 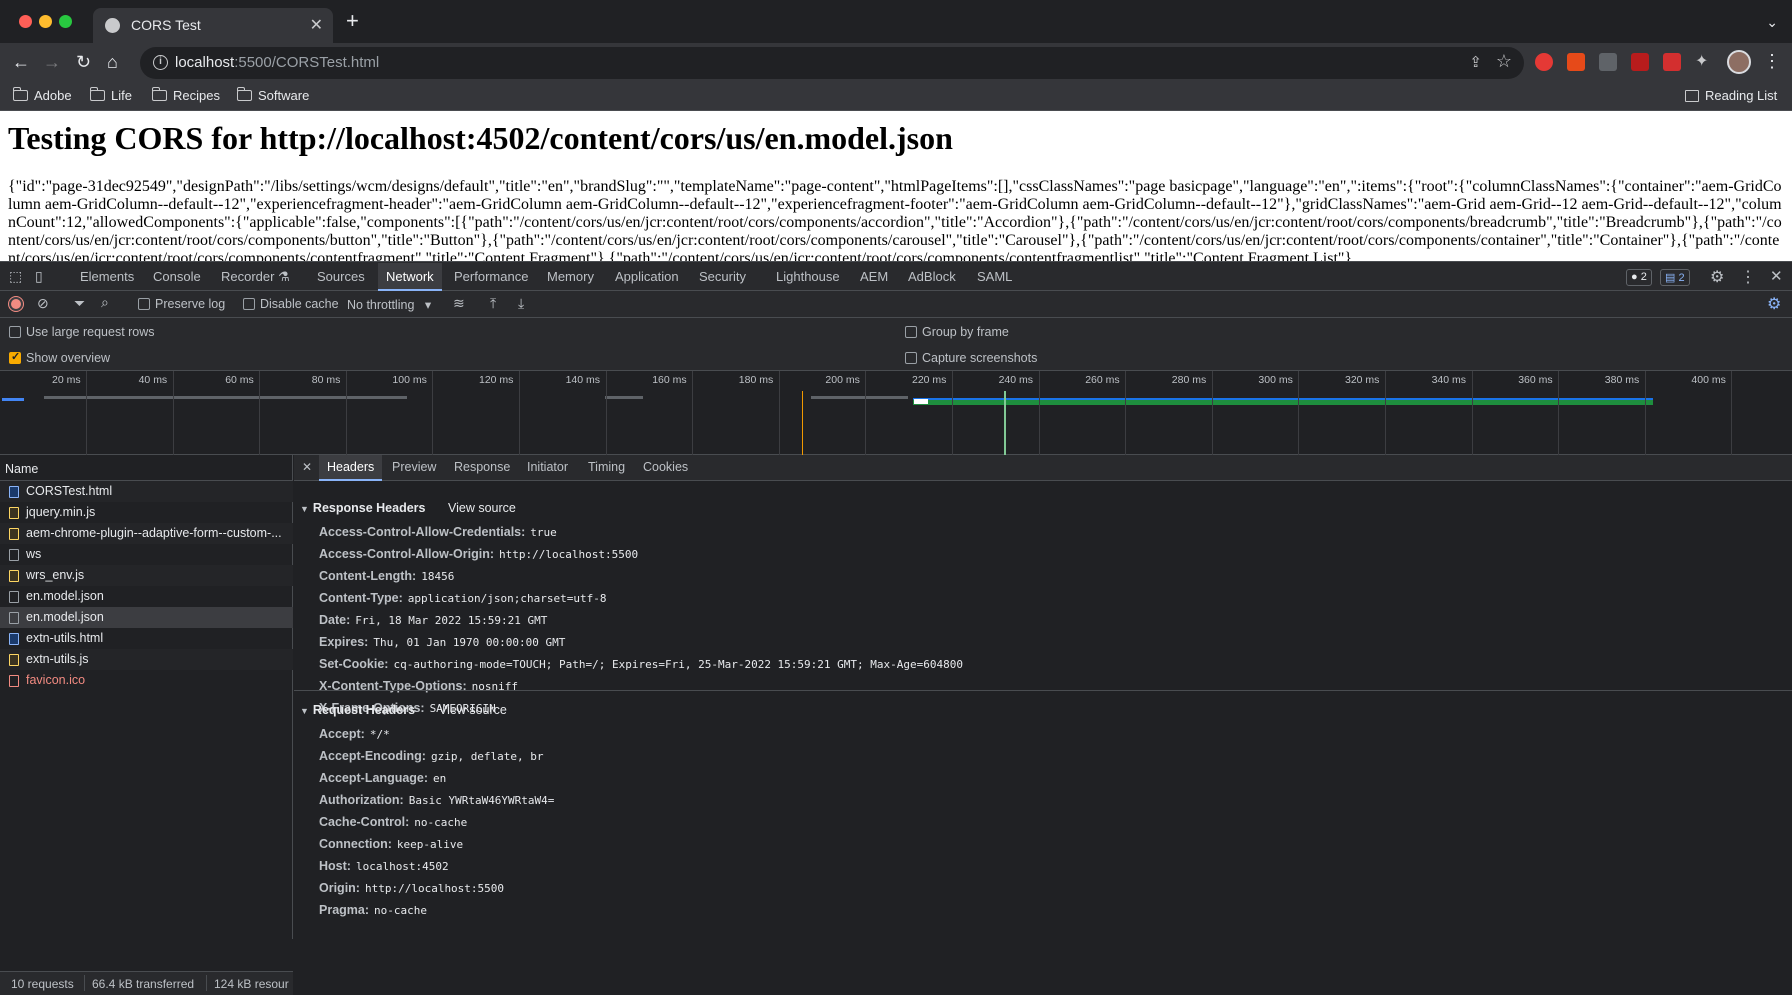 I want to click on settings-gear-icon: ⚙, so click(x=1717, y=277).